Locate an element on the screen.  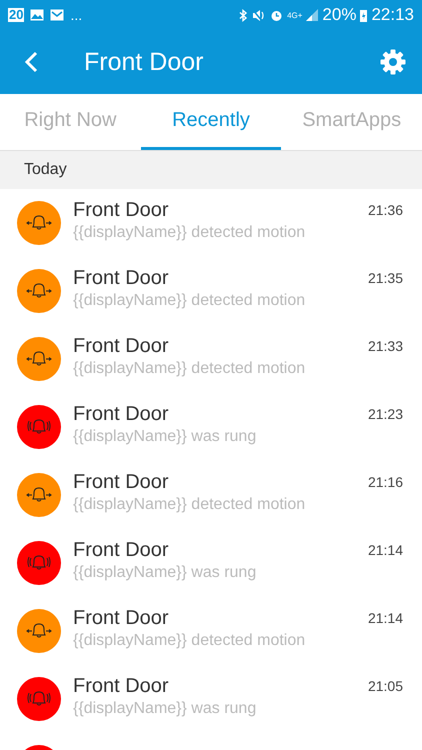
section-title: Today is located at coordinates (45, 170).